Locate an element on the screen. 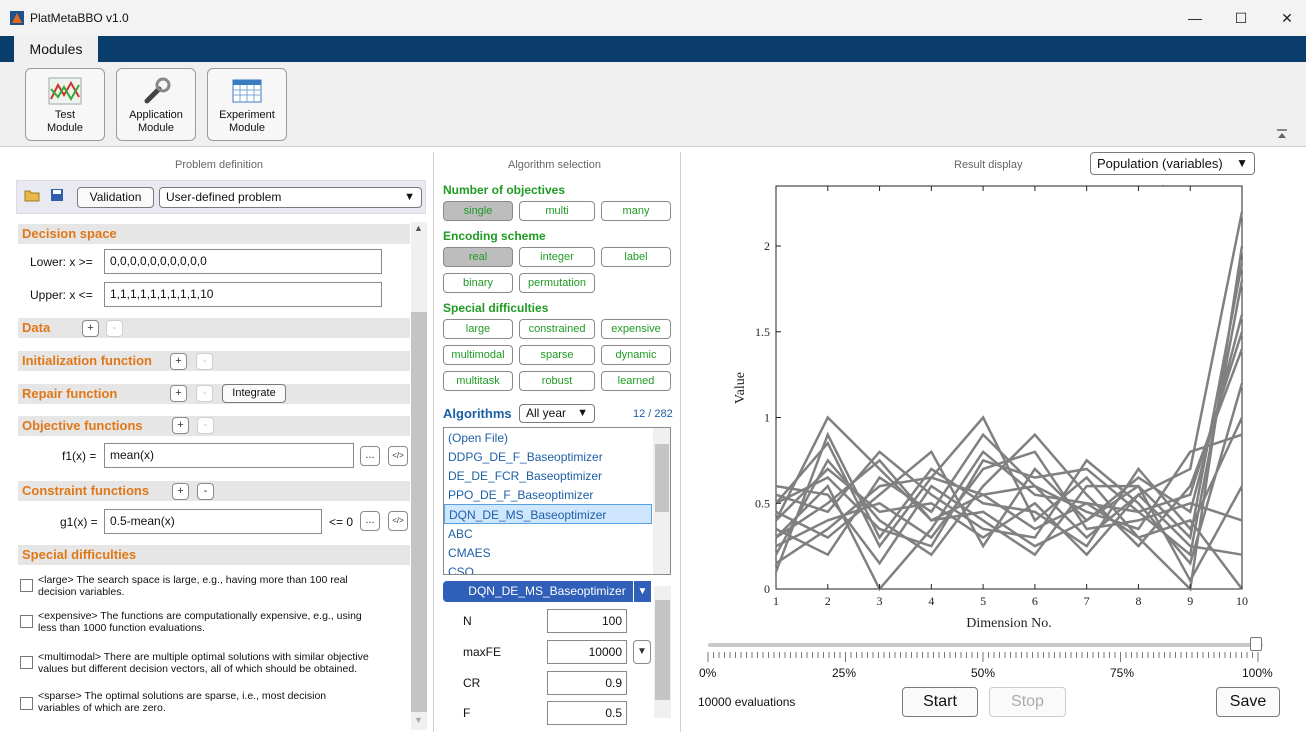  objective-add-button: + is located at coordinates (180, 425).